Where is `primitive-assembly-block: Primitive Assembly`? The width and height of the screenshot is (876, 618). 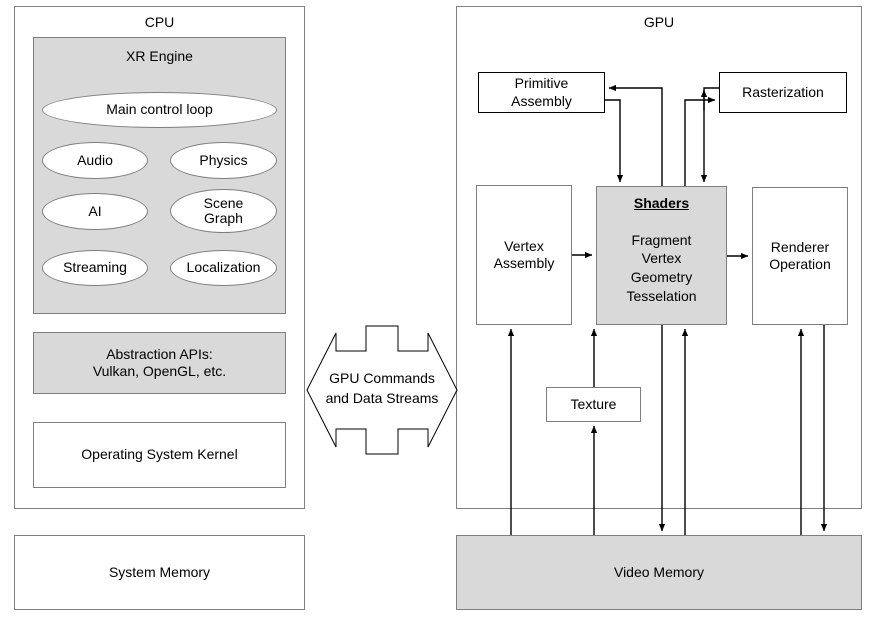 primitive-assembly-block: Primitive Assembly is located at coordinates (541, 92).